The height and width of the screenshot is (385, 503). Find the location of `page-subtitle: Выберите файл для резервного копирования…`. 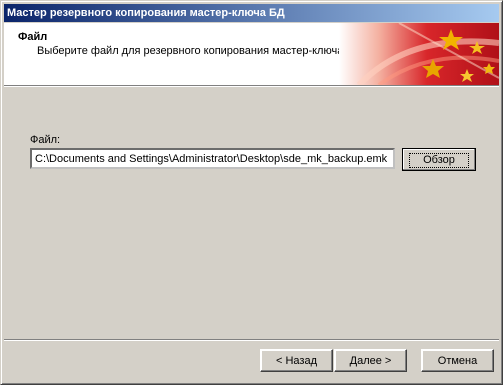

page-subtitle: Выберите файл для резервного копирования… is located at coordinates (199, 51).